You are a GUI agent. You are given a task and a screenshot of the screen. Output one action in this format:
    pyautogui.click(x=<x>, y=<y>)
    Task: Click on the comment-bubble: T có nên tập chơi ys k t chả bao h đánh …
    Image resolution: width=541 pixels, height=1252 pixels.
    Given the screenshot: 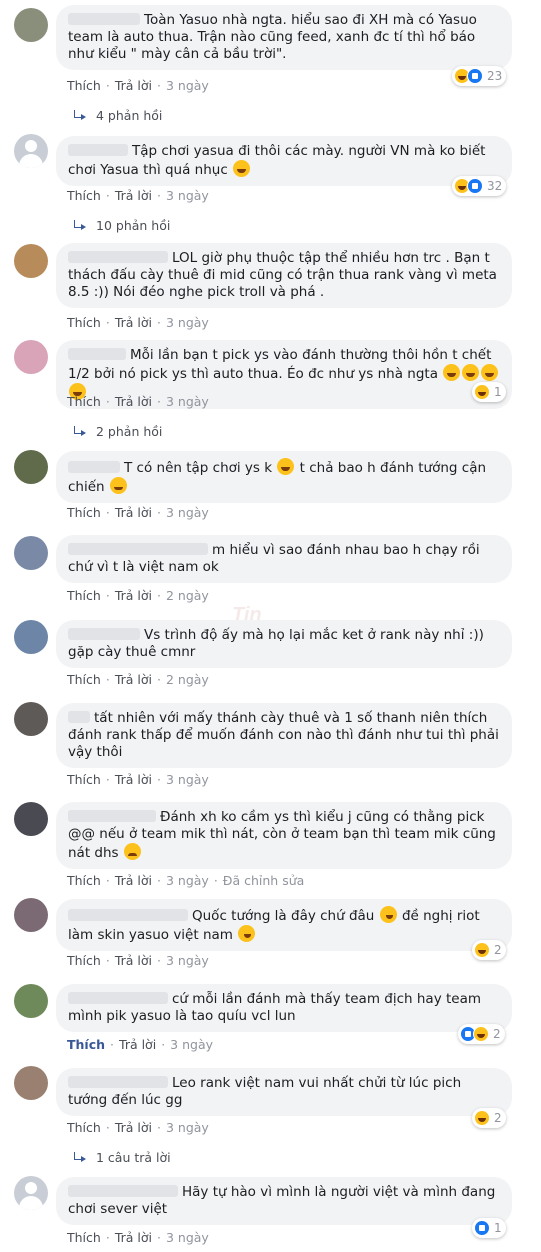 What is the action you would take?
    pyautogui.click(x=284, y=477)
    